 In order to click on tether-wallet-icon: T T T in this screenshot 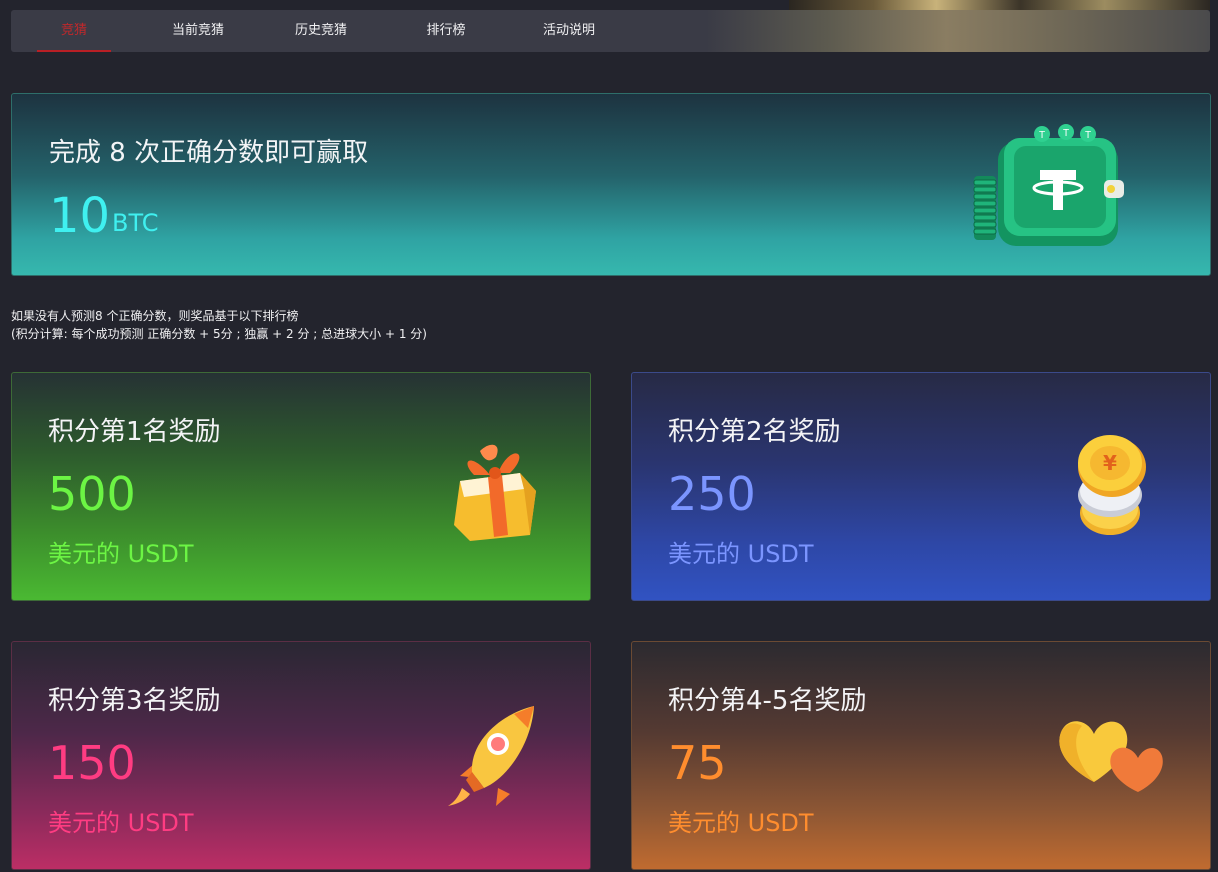, I will do `click(1048, 185)`.